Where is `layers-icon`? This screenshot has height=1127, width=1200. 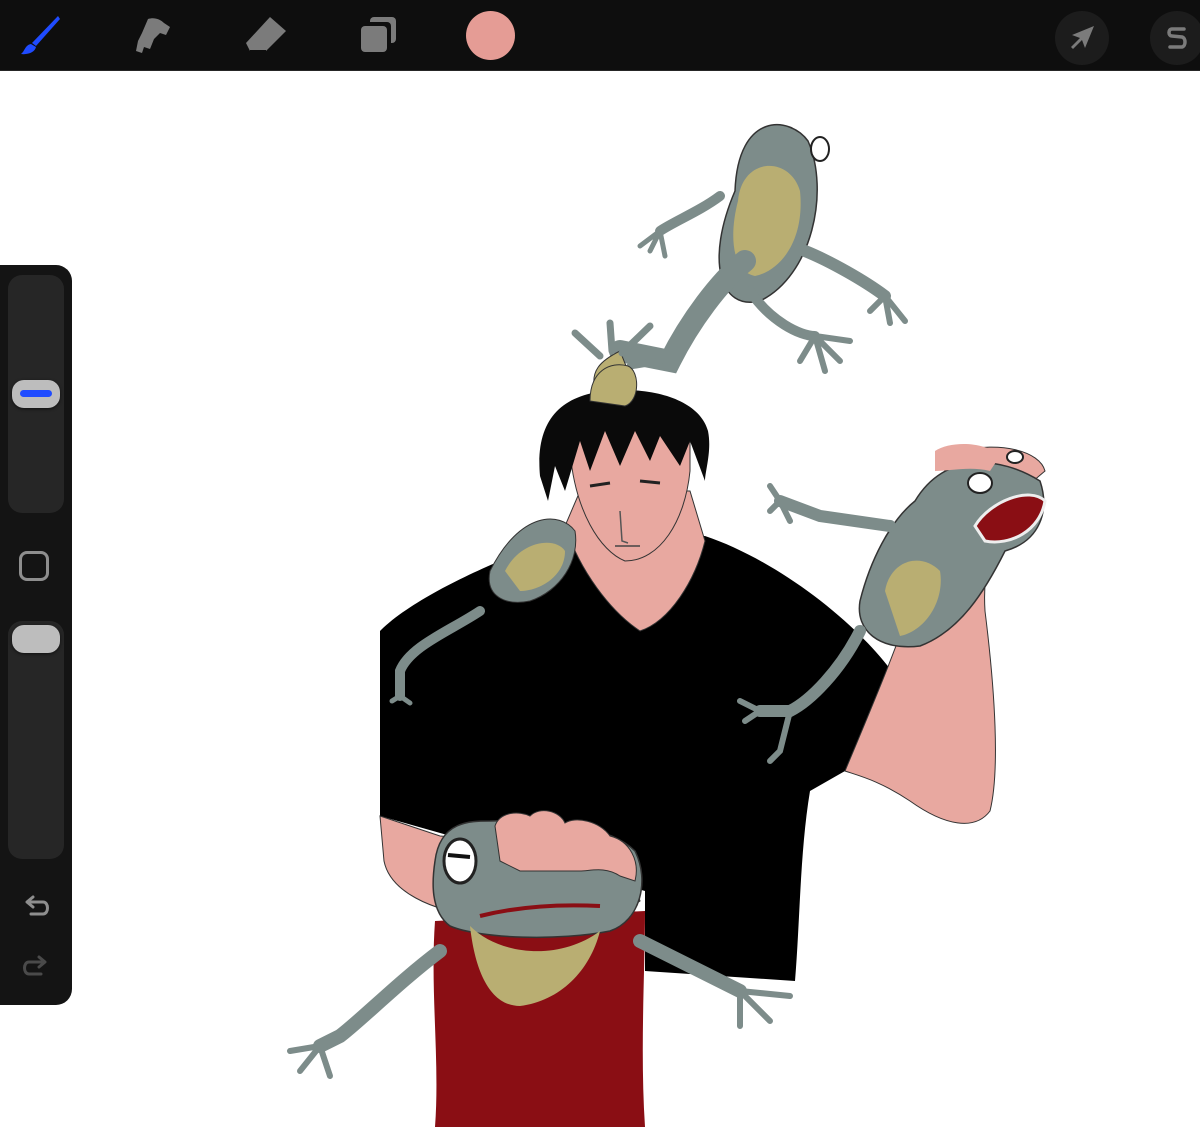
layers-icon is located at coordinates (378, 35).